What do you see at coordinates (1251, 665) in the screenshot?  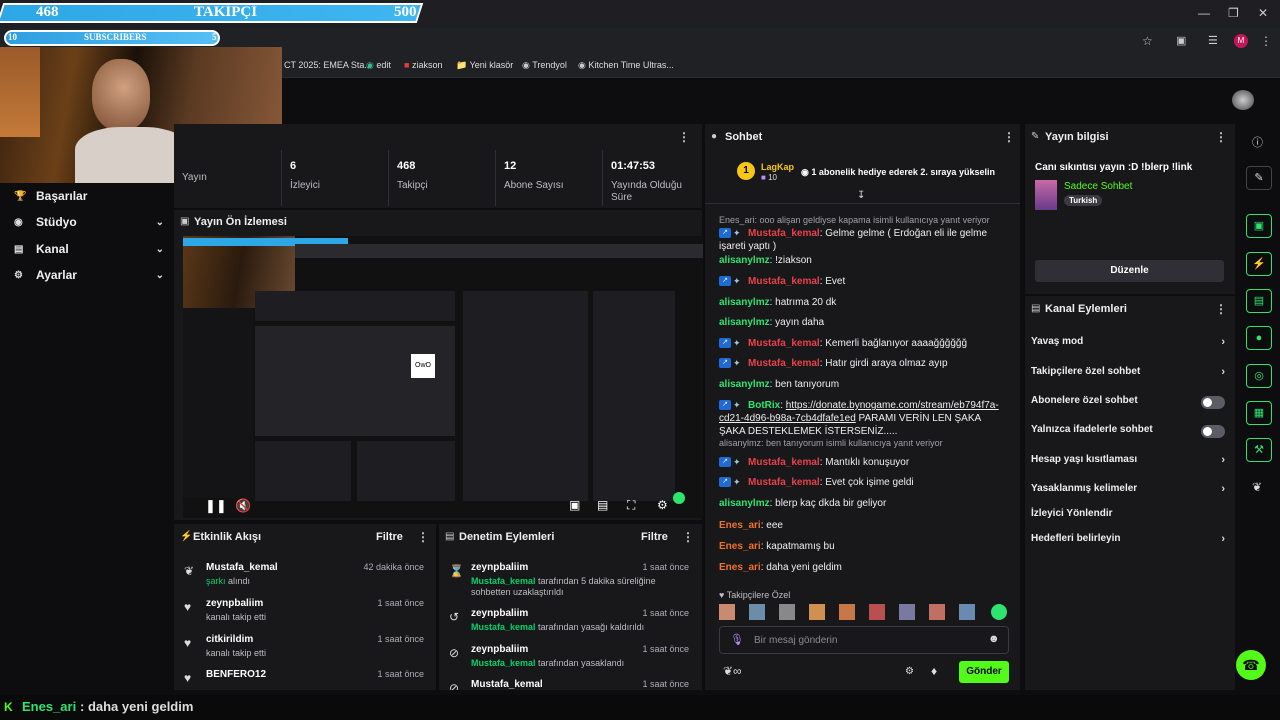 I see `support-icon: ☎` at bounding box center [1251, 665].